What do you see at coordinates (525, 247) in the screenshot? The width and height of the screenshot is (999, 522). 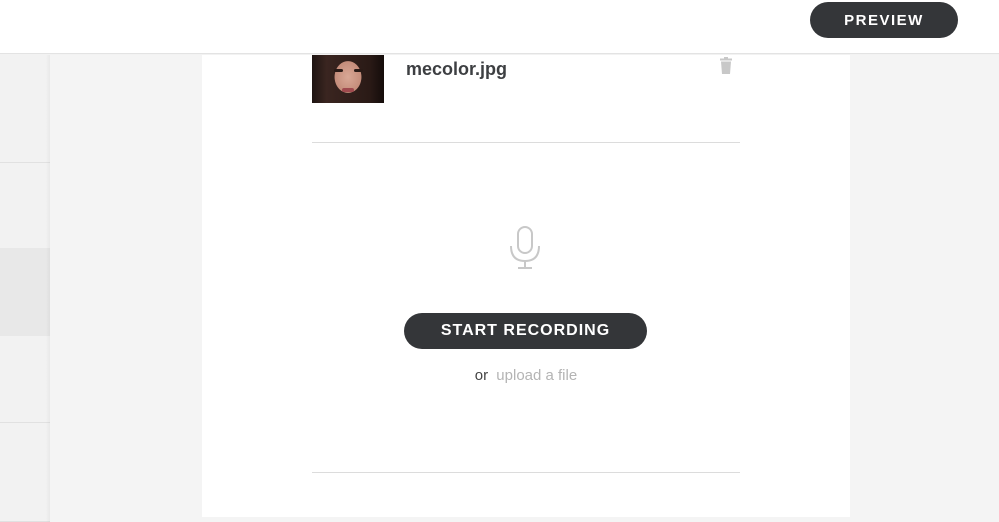 I see `microphone-icon` at bounding box center [525, 247].